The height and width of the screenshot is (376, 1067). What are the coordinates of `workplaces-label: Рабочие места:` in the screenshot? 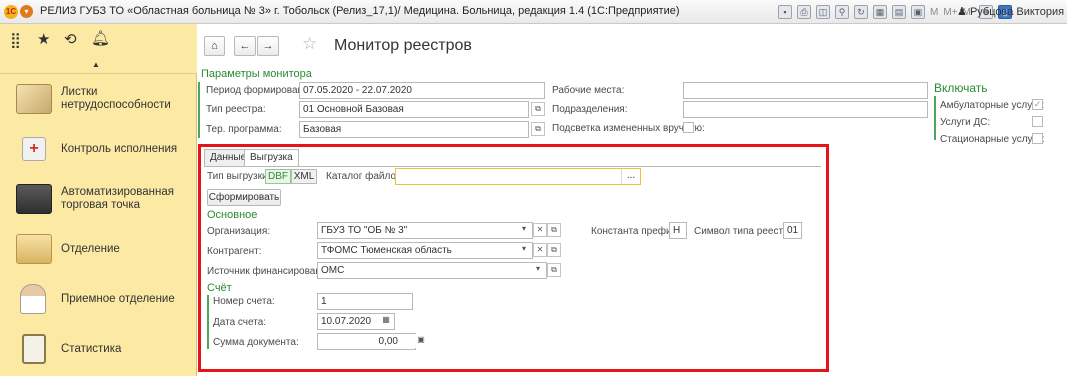 It's located at (588, 90).